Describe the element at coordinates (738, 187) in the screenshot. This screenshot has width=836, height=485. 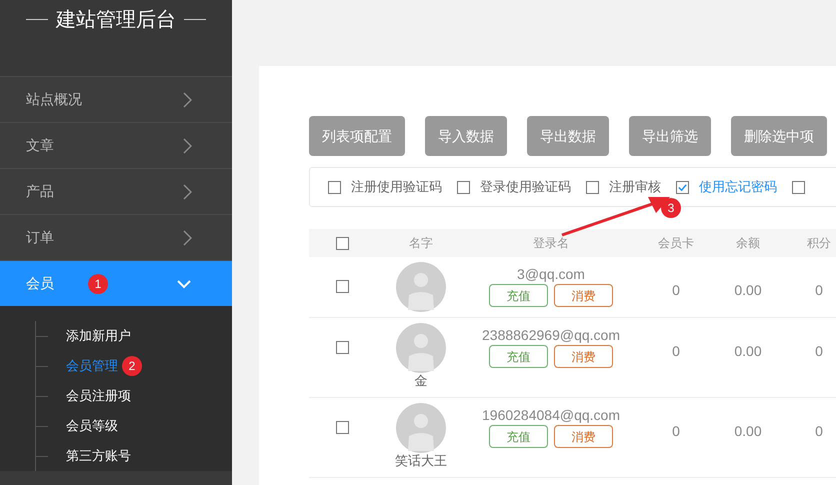
I see `option-label: 使用忘记密码` at that location.